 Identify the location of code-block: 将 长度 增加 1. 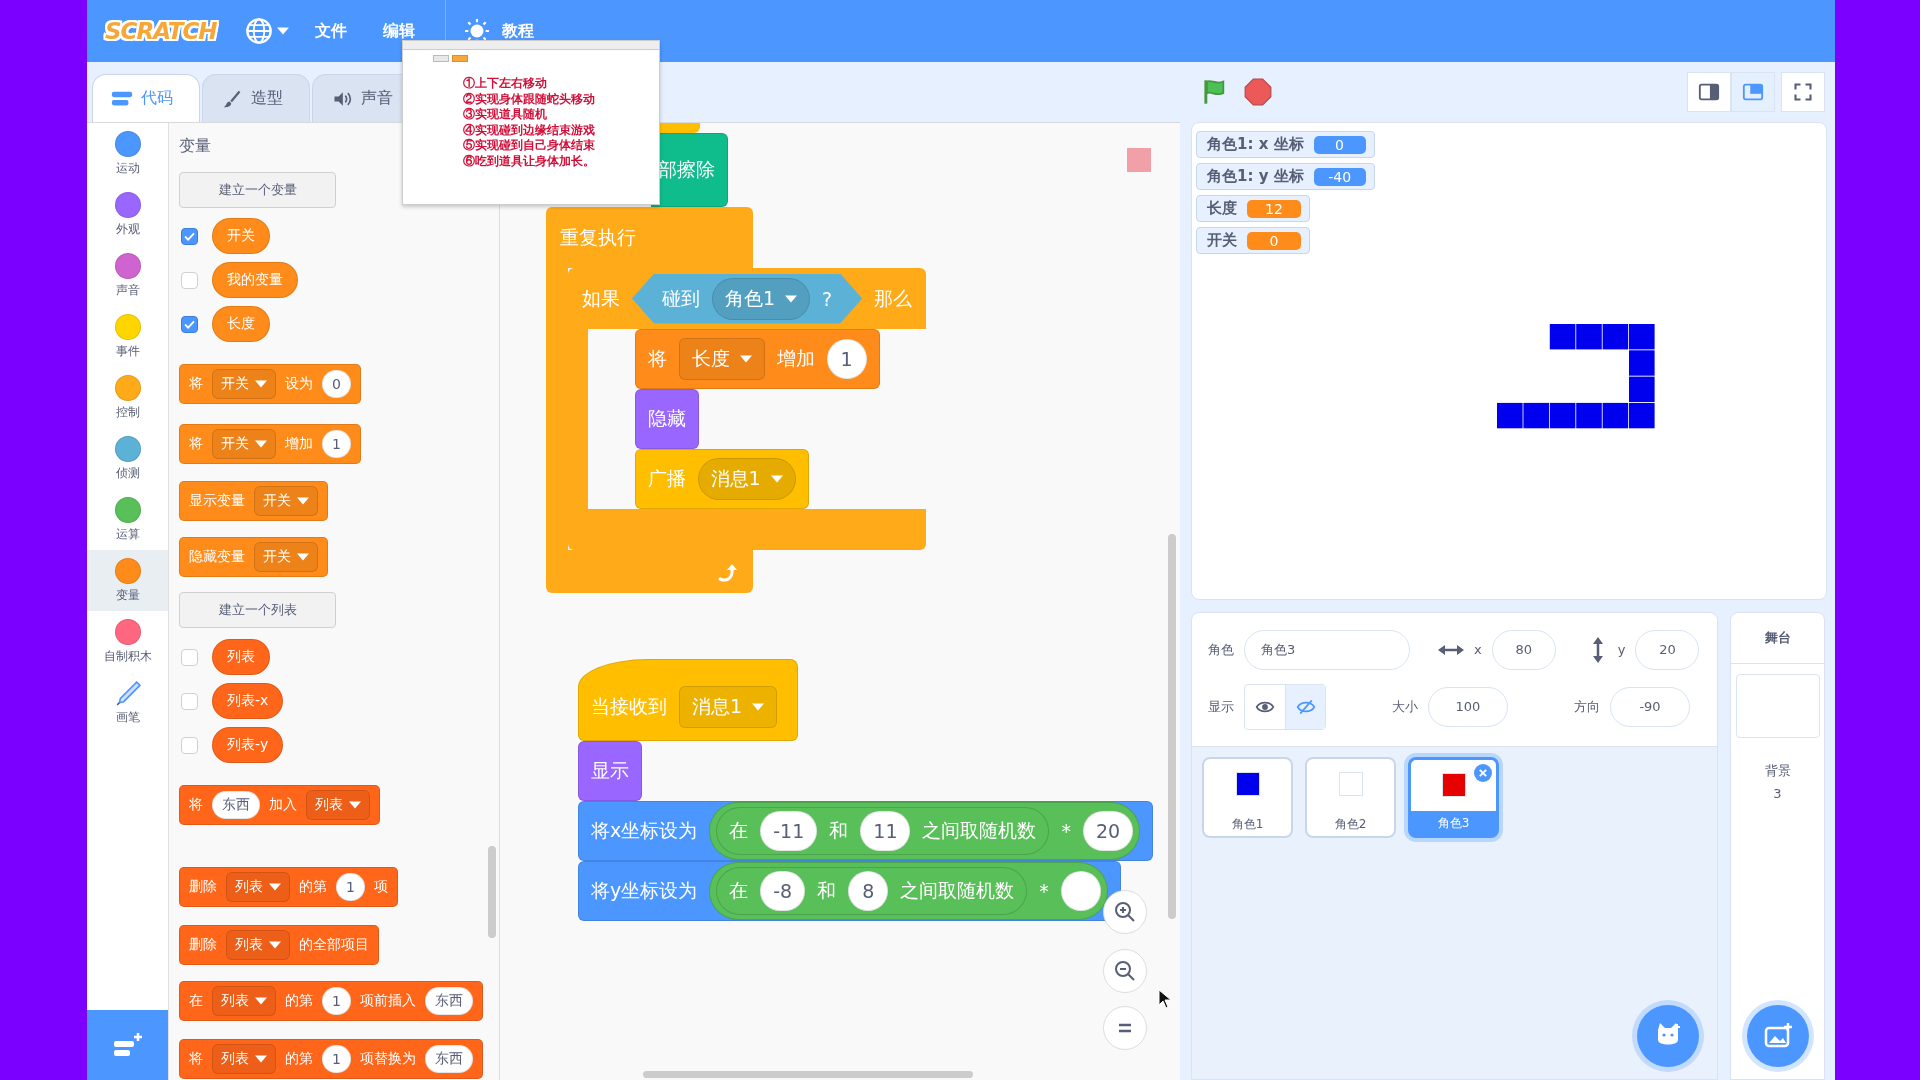
(757, 359).